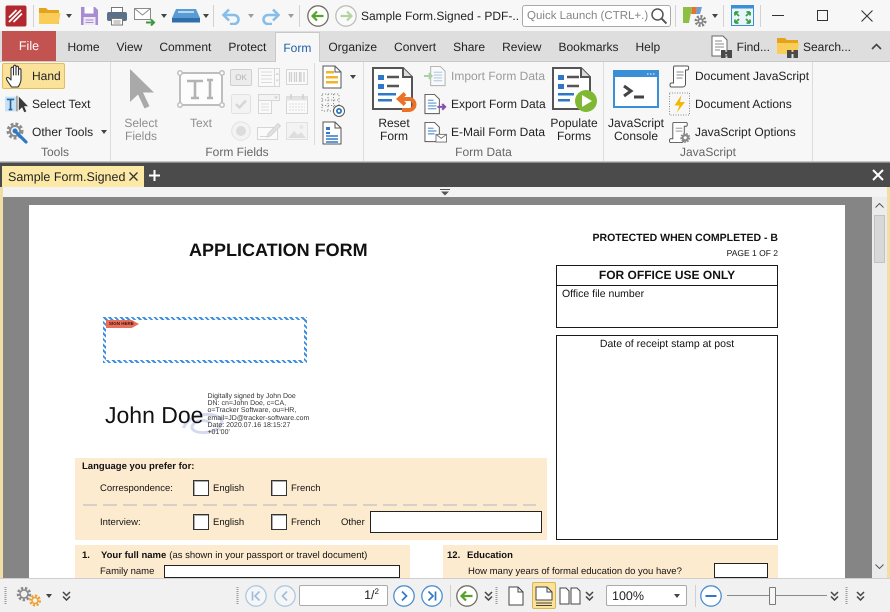 The height and width of the screenshot is (612, 890). What do you see at coordinates (353, 46) in the screenshot?
I see `menu-tab: Organize` at bounding box center [353, 46].